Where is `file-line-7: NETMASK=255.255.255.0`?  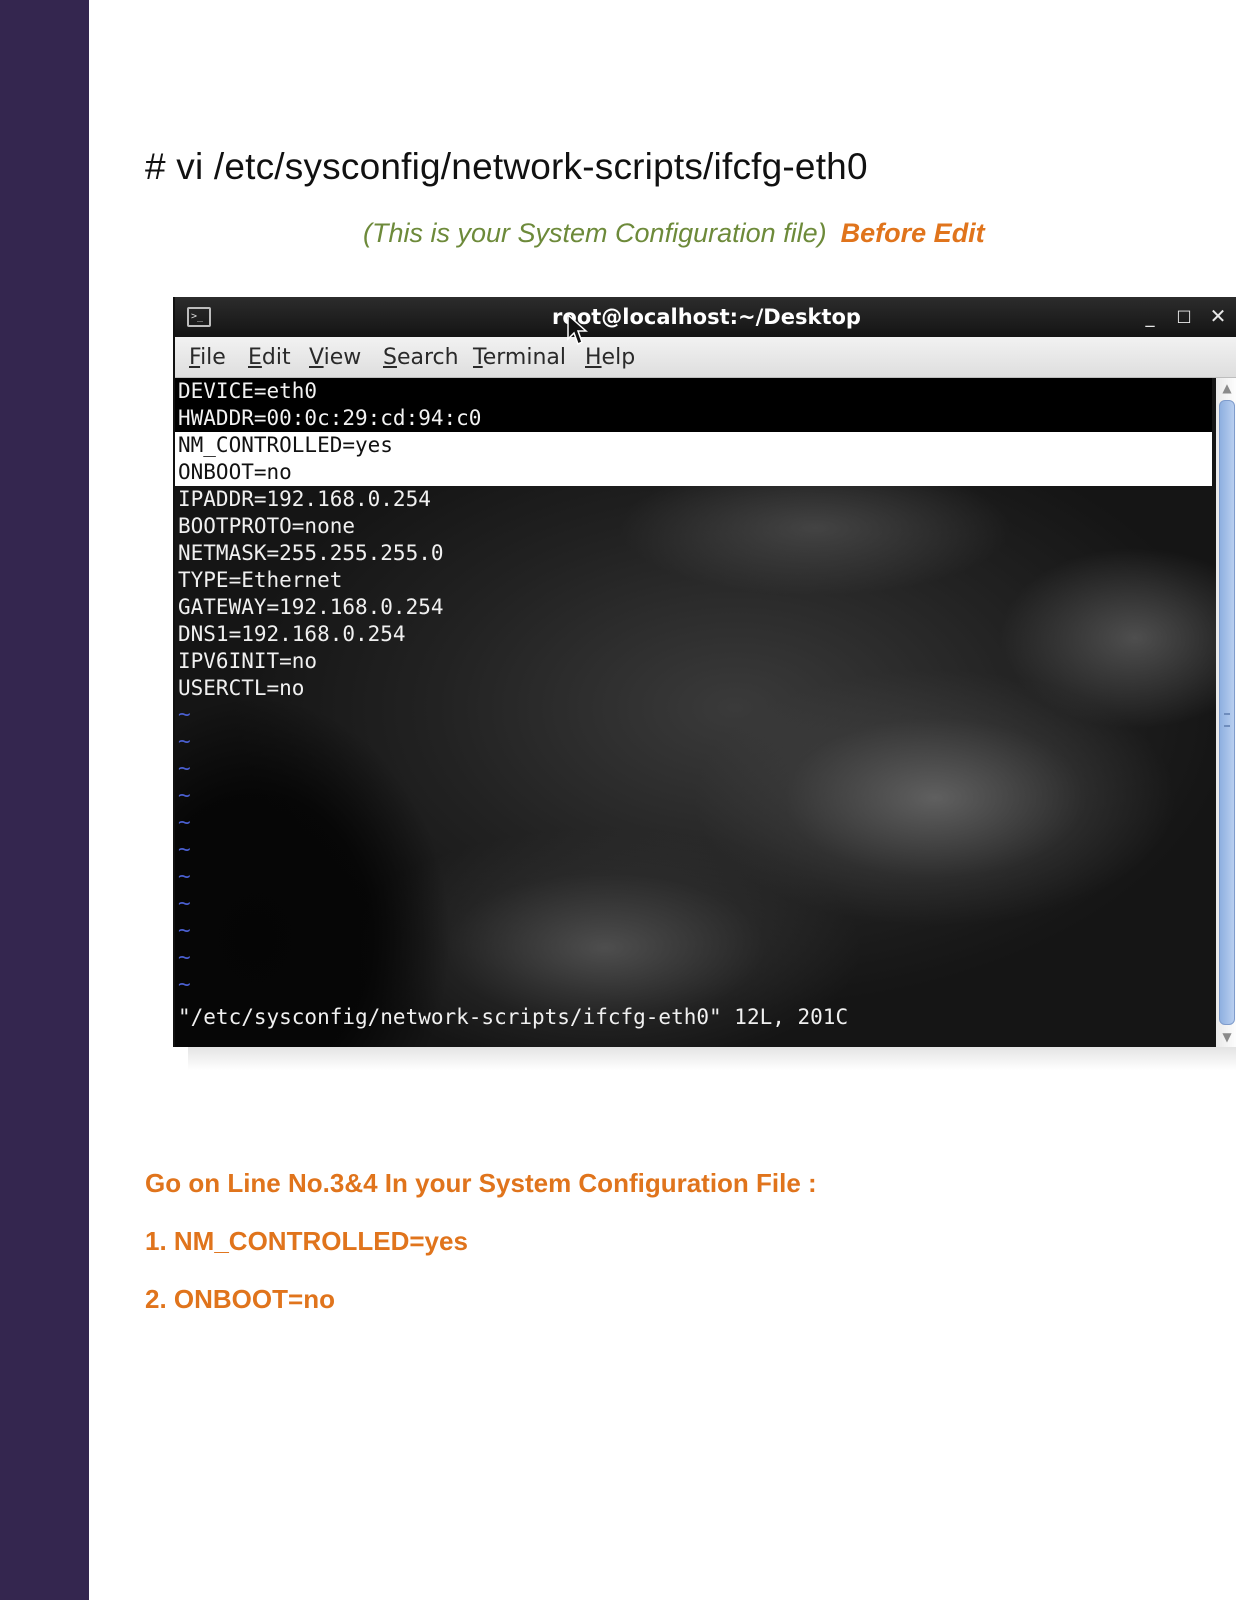
file-line-7: NETMASK=255.255.255.0 is located at coordinates (311, 553).